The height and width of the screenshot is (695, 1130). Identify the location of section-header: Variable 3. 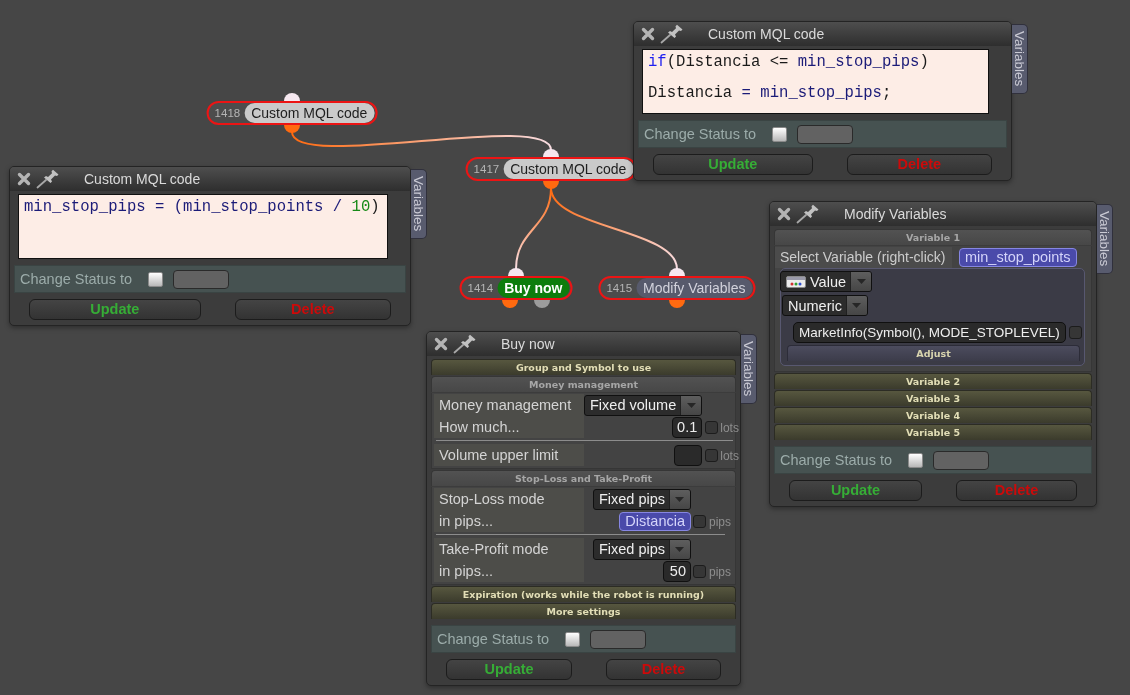
(933, 398).